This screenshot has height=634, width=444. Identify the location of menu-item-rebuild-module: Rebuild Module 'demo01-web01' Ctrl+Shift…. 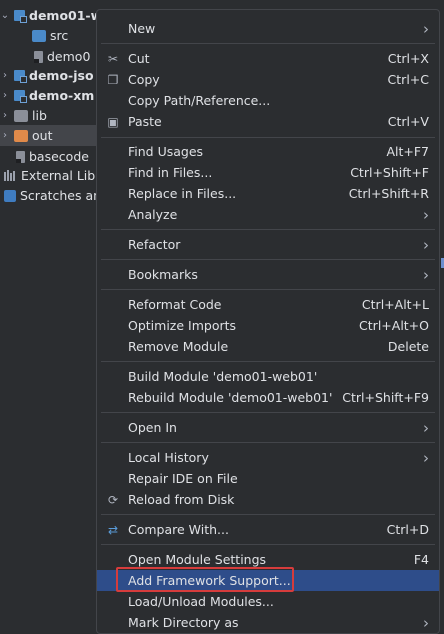
(268, 397).